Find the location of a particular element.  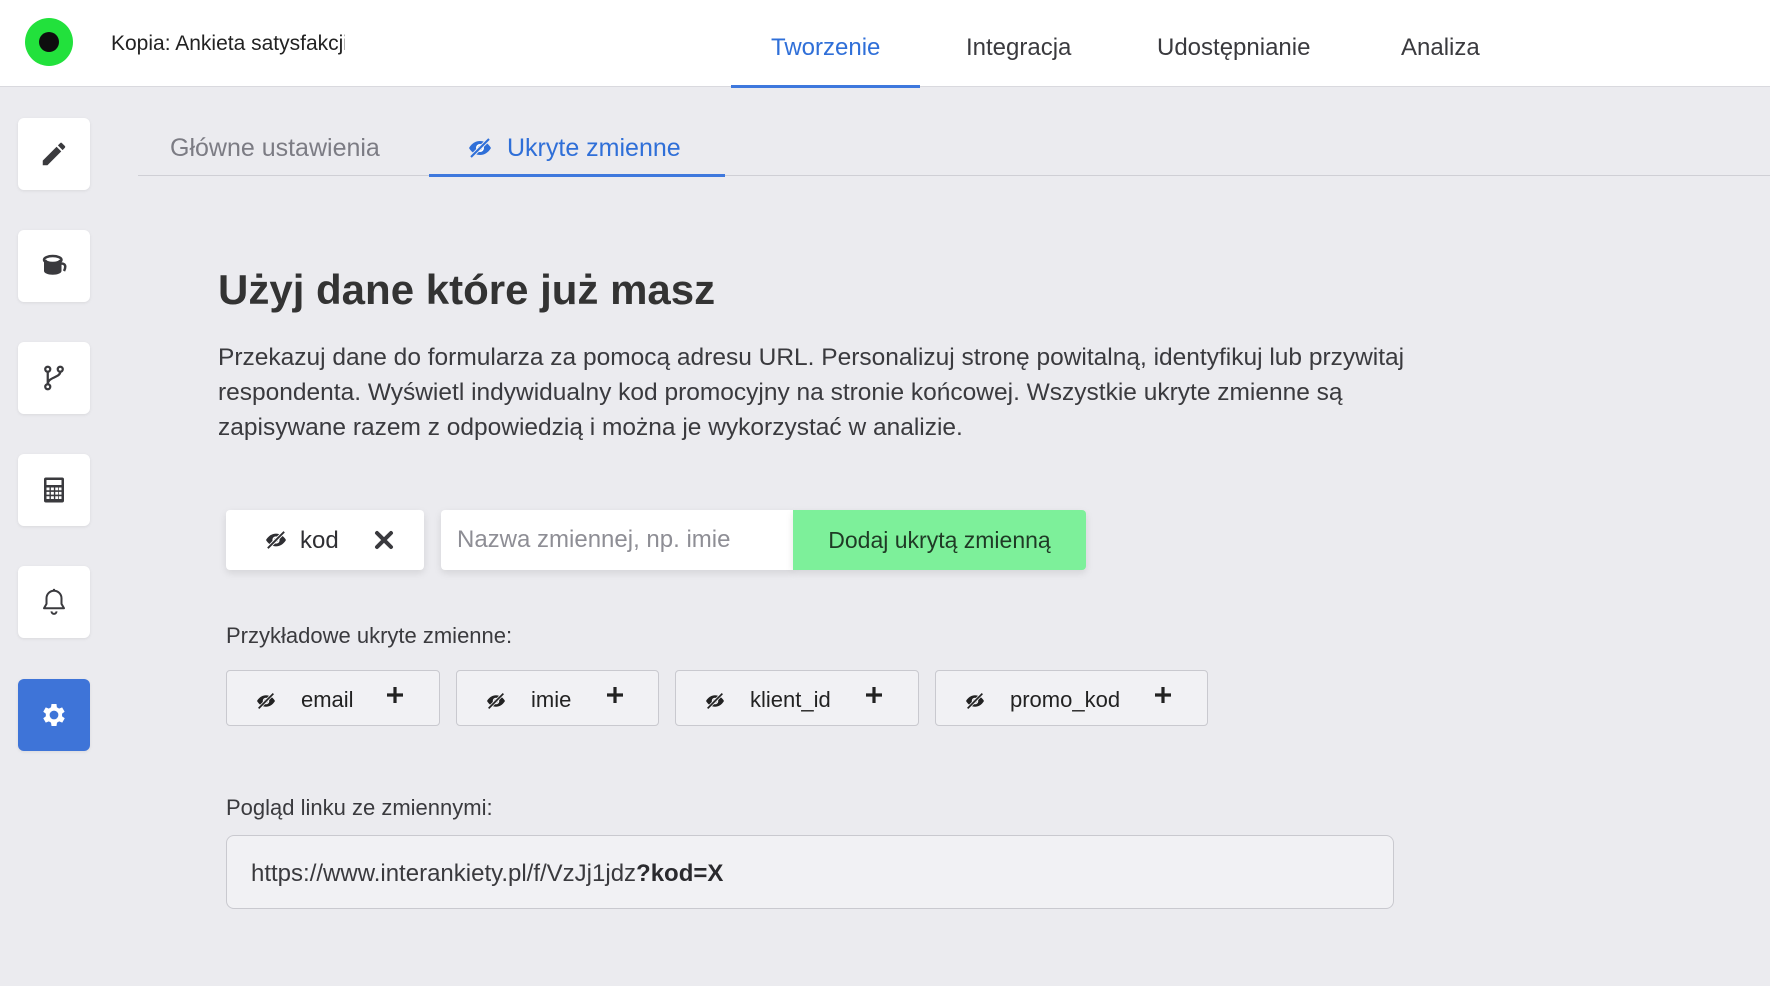

sidebar-item-edit is located at coordinates (54, 154).